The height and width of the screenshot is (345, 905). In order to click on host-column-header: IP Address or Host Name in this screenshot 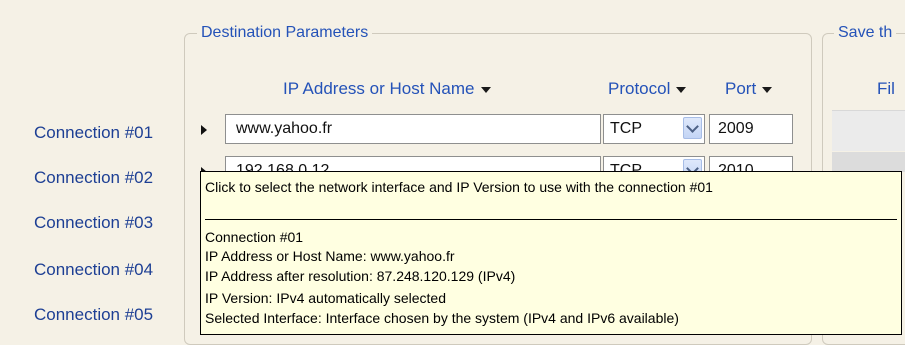, I will do `click(387, 89)`.